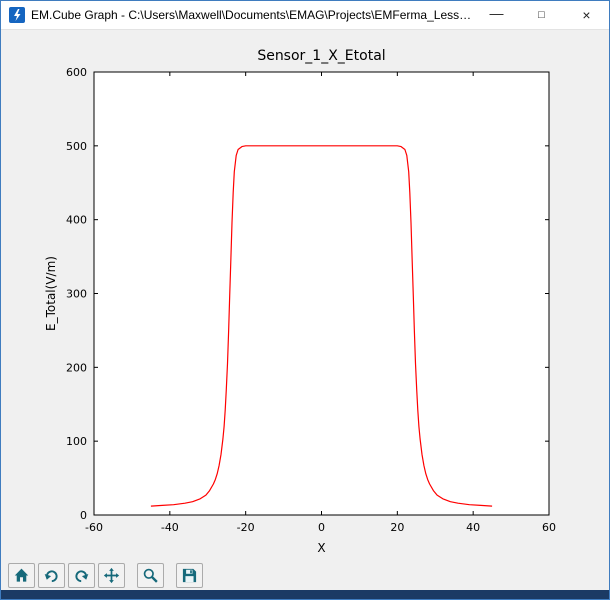  What do you see at coordinates (305, 594) in the screenshot?
I see `status-strip` at bounding box center [305, 594].